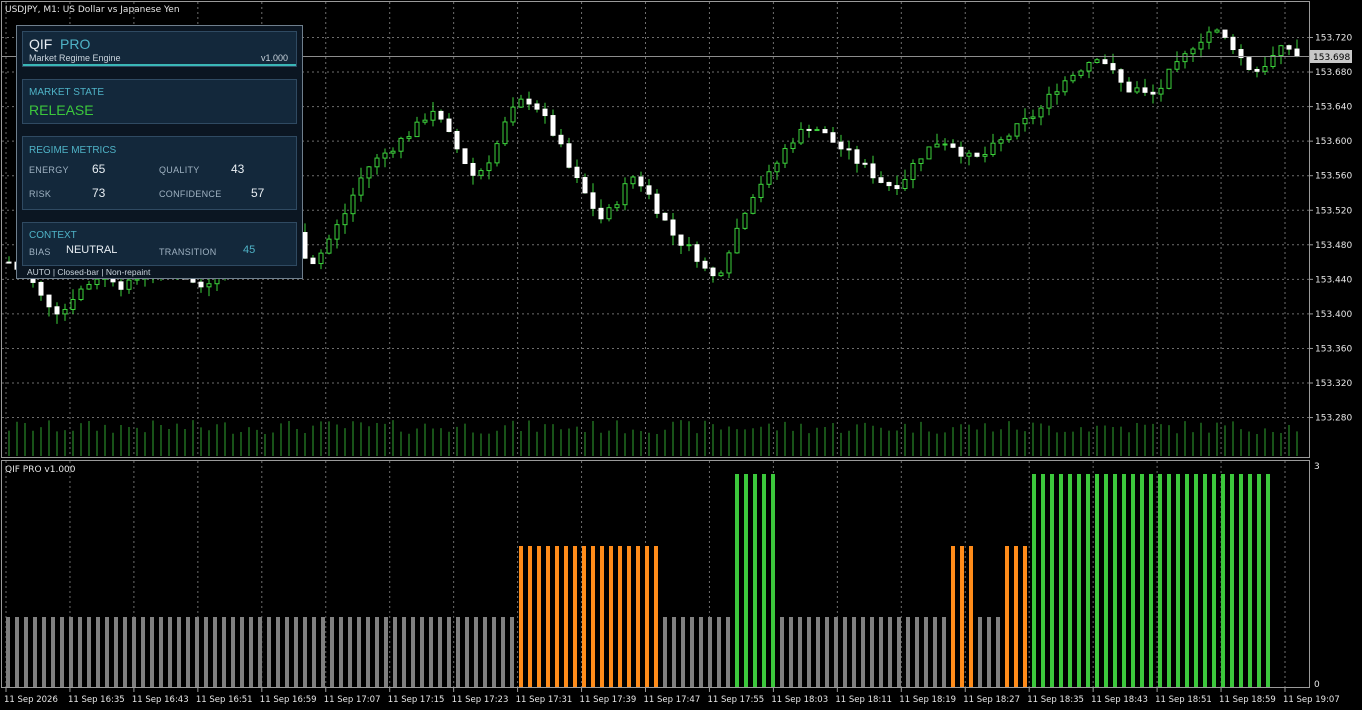 This screenshot has width=1362, height=710. Describe the element at coordinates (544, 700) in the screenshot. I see `time-label: 11 Sep 17:31` at that location.